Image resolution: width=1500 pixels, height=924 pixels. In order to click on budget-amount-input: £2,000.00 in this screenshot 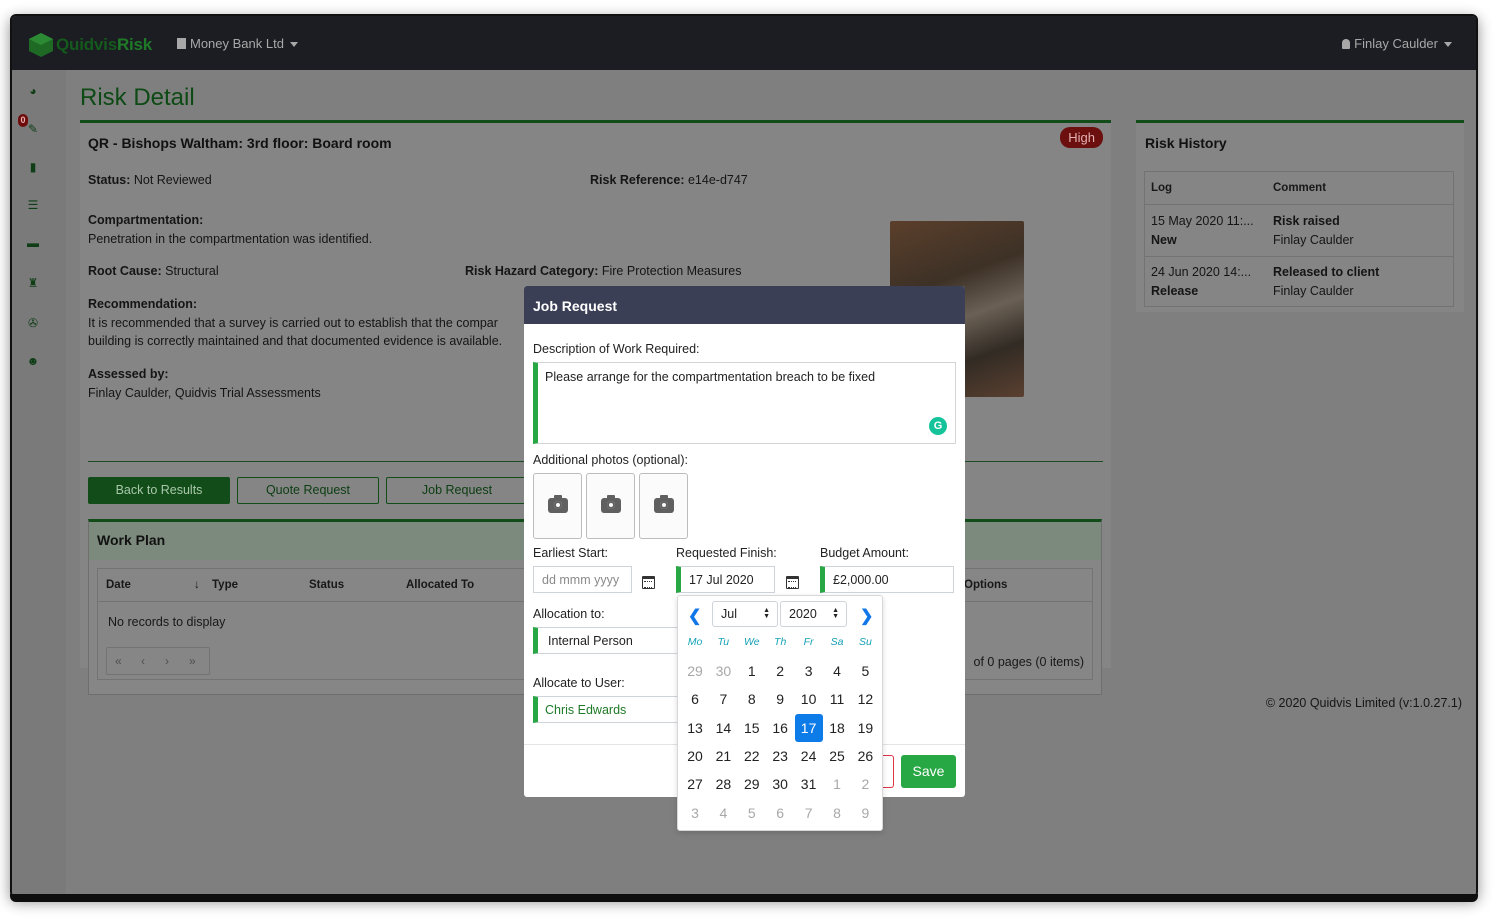, I will do `click(887, 579)`.